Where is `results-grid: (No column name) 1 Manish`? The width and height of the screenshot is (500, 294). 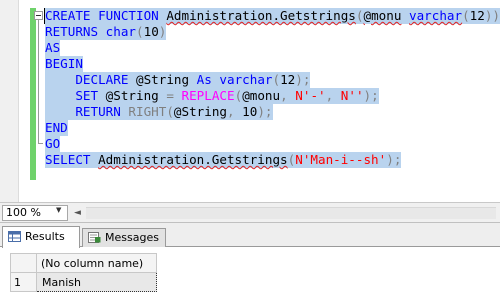
results-grid: (No column name) 1 Manish is located at coordinates (83, 272).